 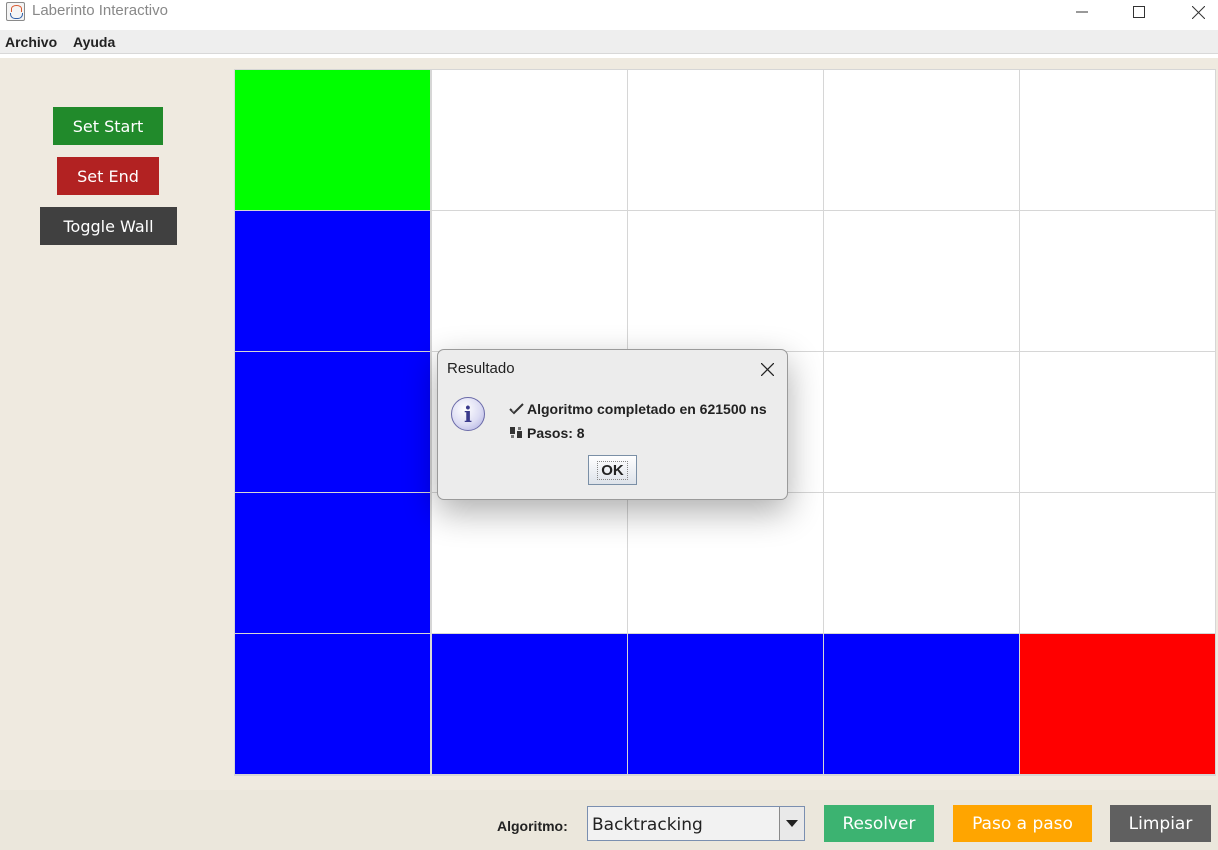 I want to click on limpiar-button: Limpiar, so click(x=1160, y=823).